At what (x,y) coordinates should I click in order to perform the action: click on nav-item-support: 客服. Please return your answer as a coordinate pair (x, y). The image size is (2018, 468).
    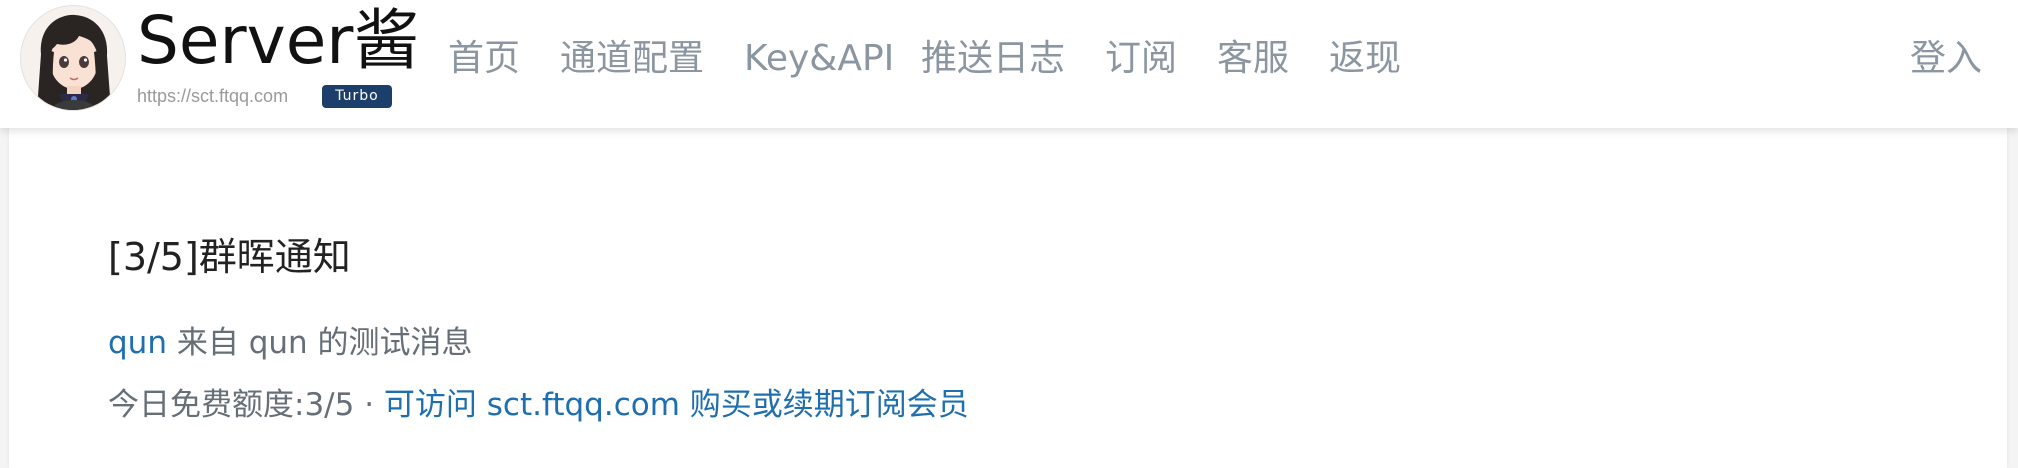
    Looking at the image, I should click on (1253, 59).